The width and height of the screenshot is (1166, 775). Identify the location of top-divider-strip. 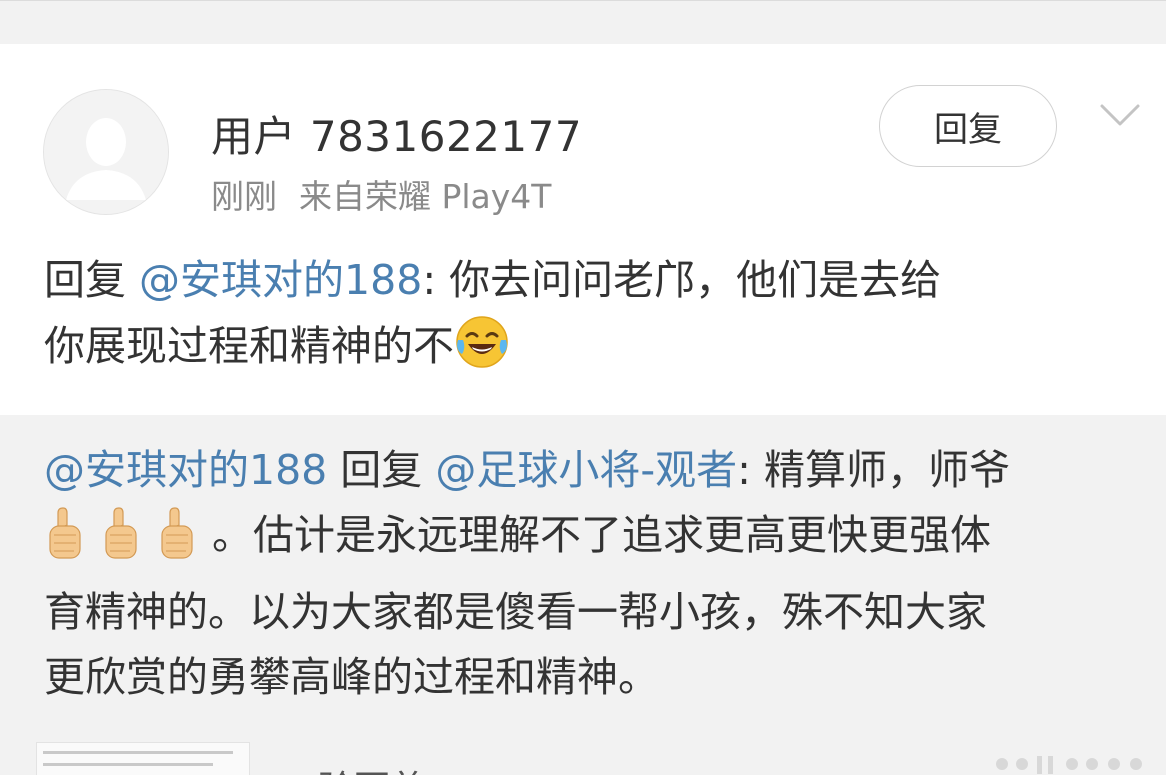
(583, 22).